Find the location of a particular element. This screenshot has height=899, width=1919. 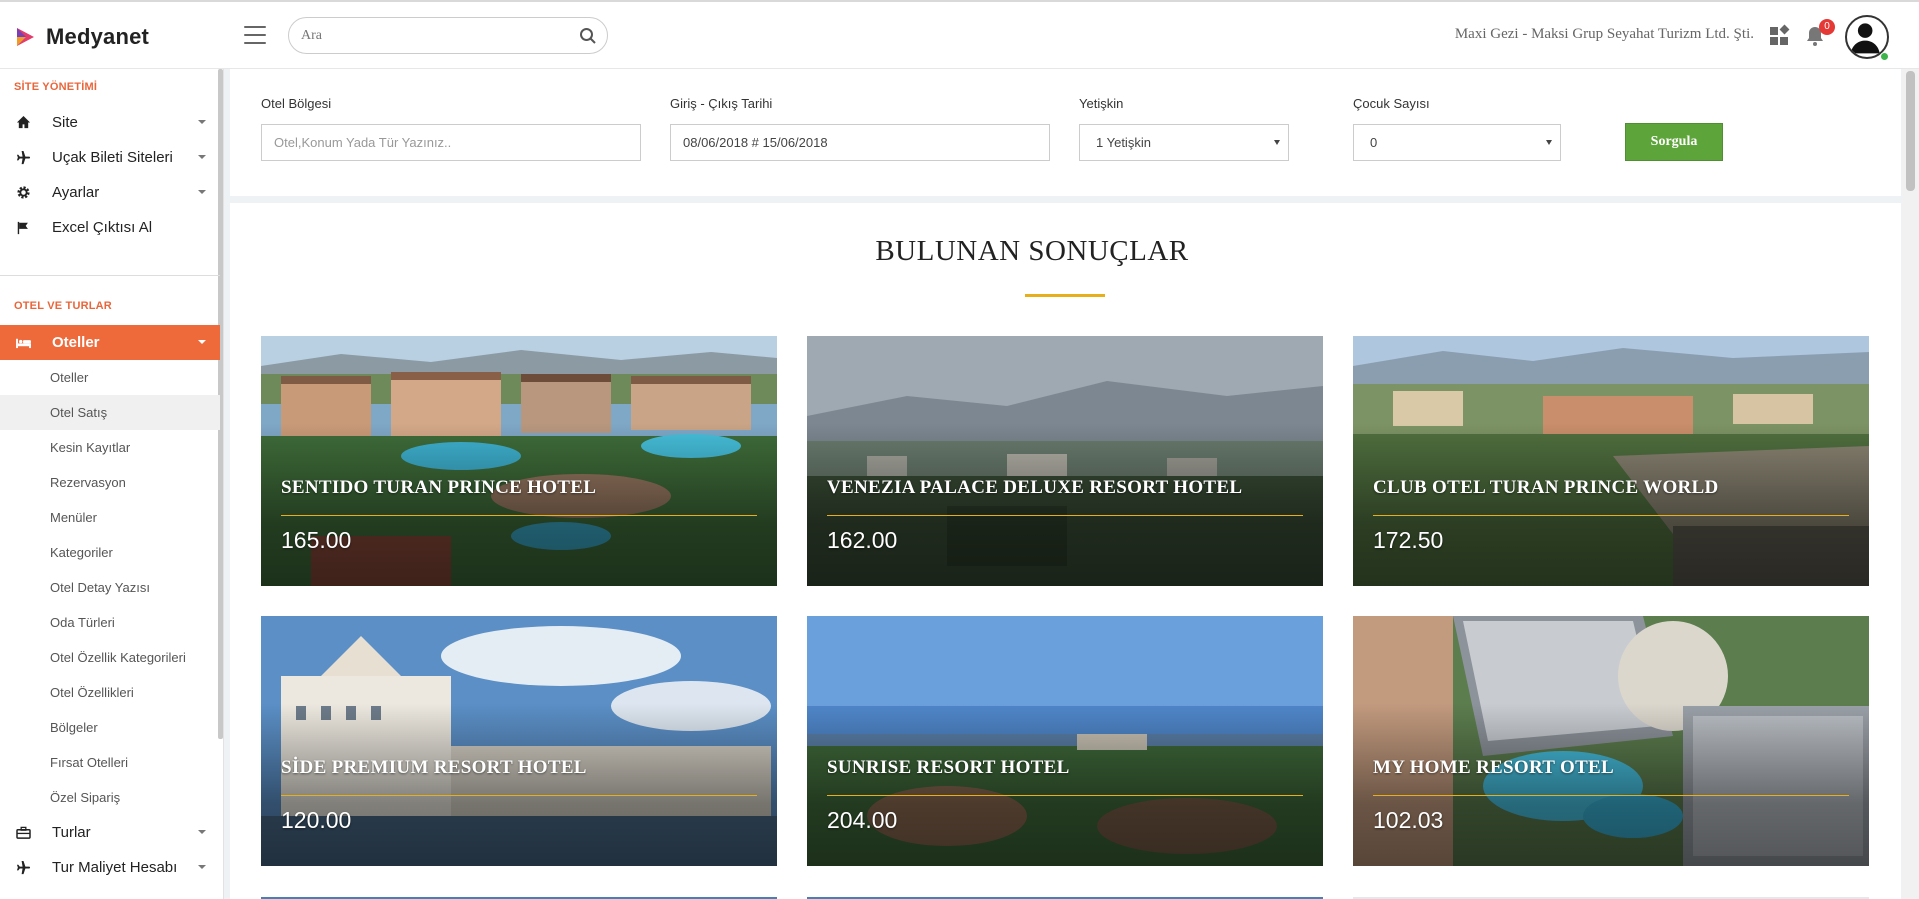

flag-icon is located at coordinates (23, 228).